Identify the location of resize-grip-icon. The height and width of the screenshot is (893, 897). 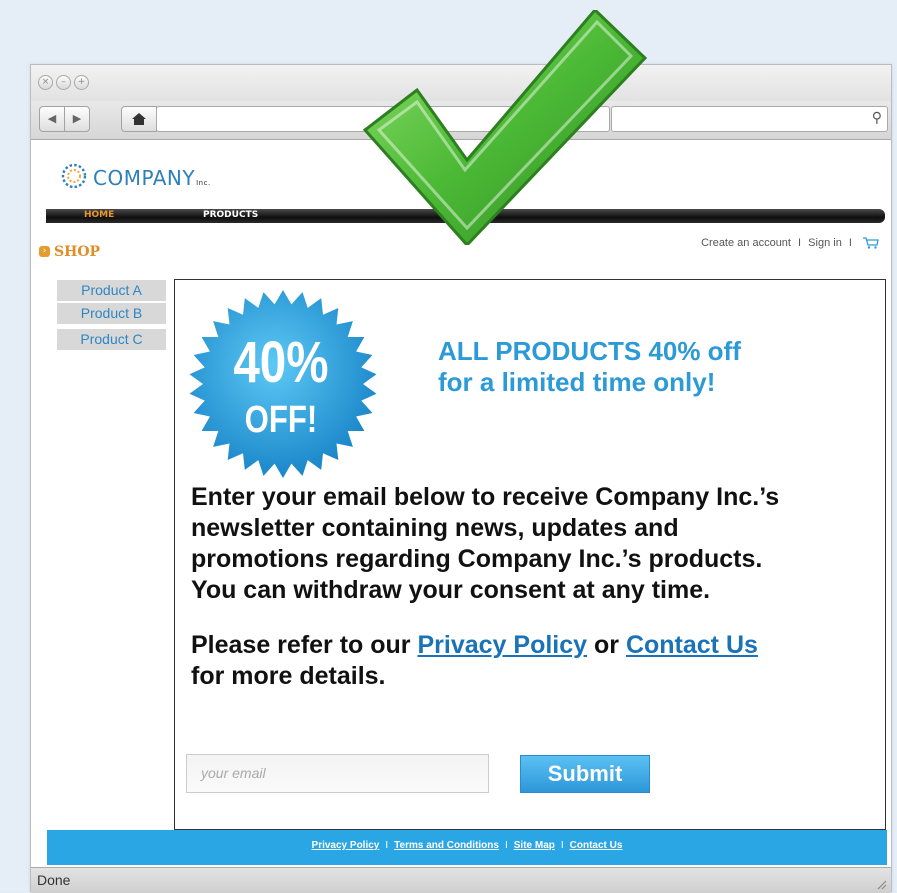
(882, 885).